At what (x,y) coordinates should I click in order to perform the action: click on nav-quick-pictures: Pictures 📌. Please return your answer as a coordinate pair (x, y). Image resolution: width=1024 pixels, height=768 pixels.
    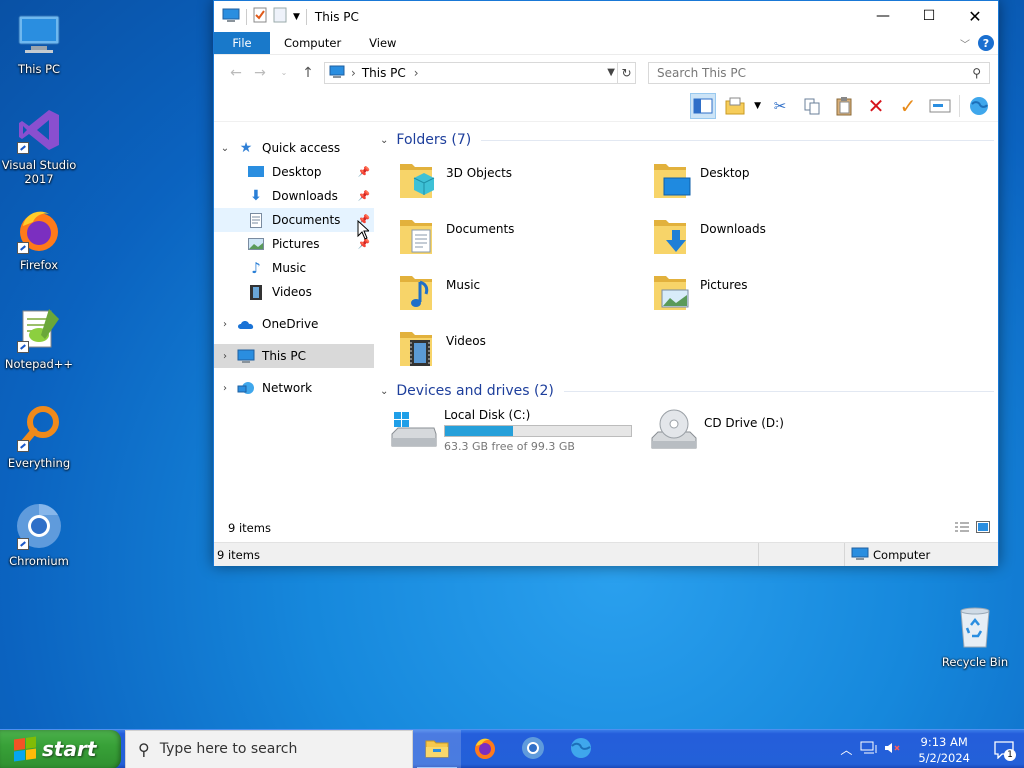
    Looking at the image, I should click on (294, 244).